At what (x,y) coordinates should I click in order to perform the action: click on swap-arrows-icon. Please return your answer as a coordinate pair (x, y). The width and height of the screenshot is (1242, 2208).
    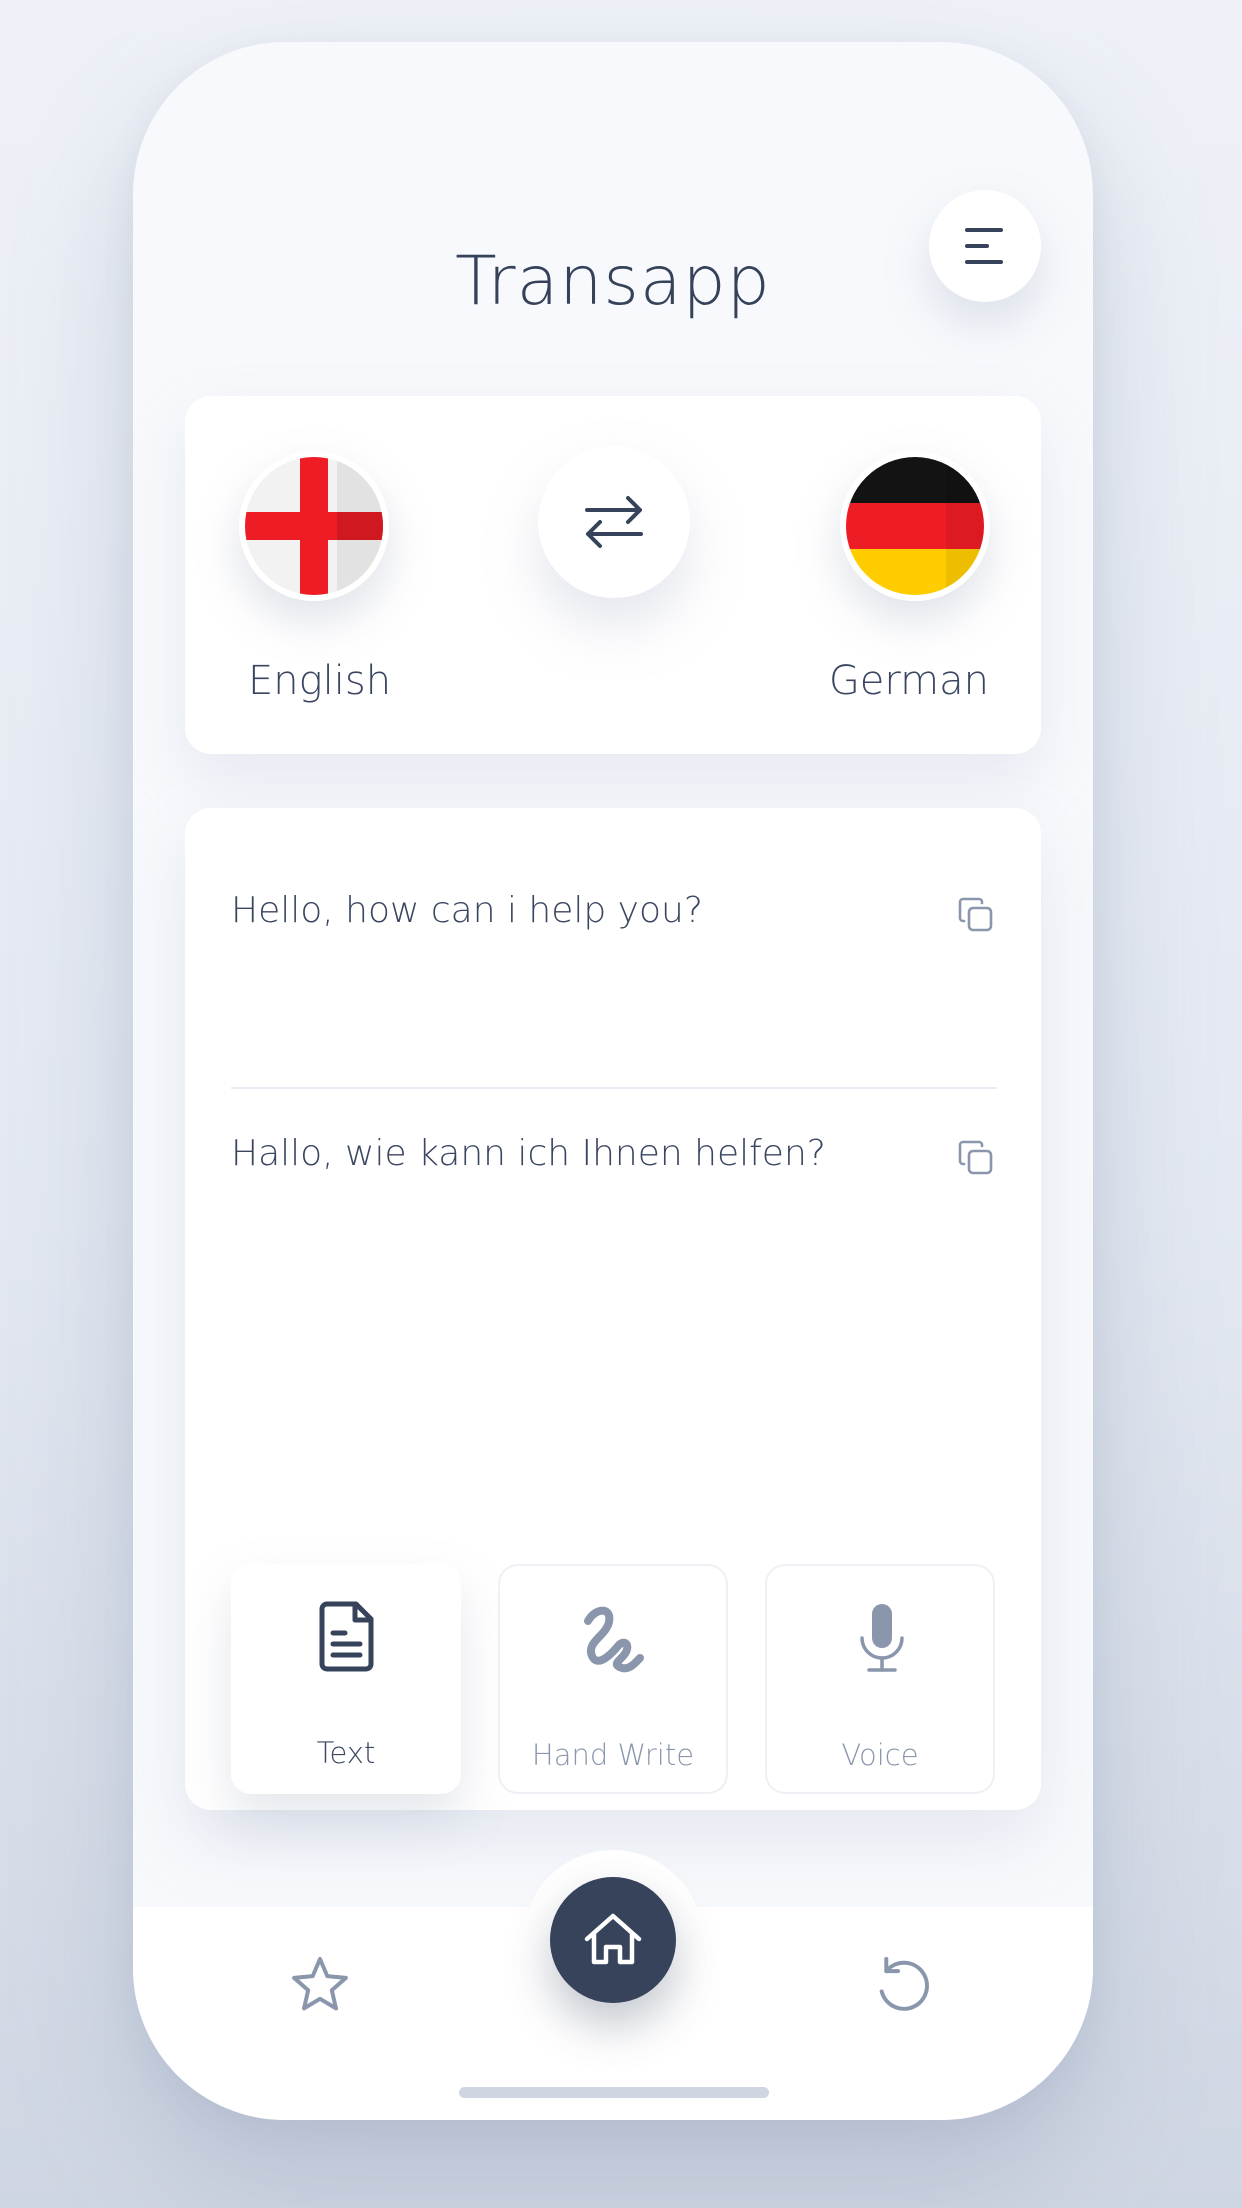
    Looking at the image, I should click on (614, 522).